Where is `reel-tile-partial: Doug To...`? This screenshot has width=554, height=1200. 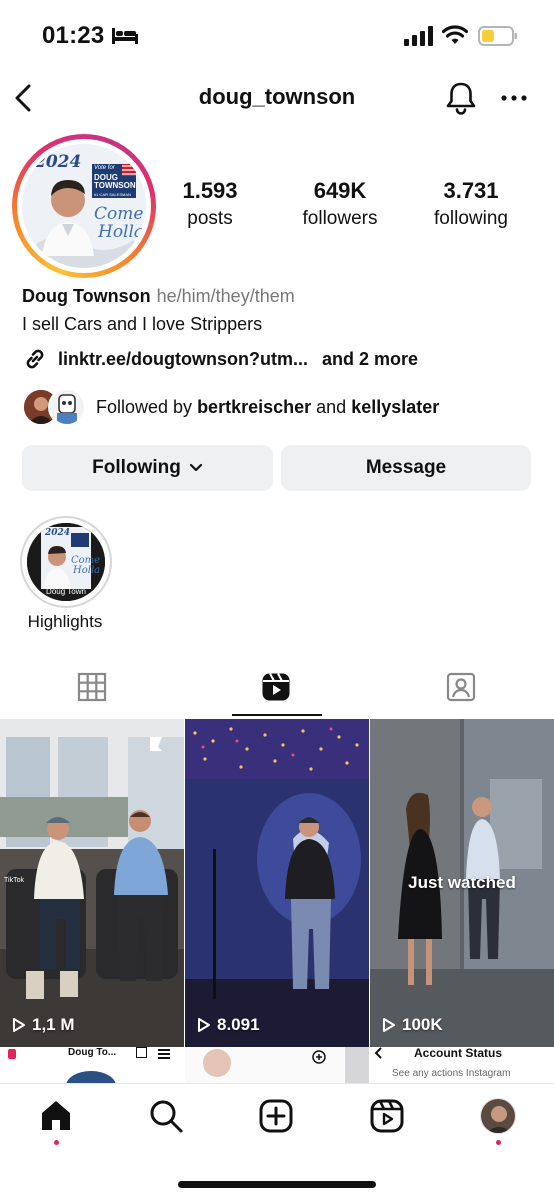
reel-tile-partial: Doug To... is located at coordinates (92, 1065).